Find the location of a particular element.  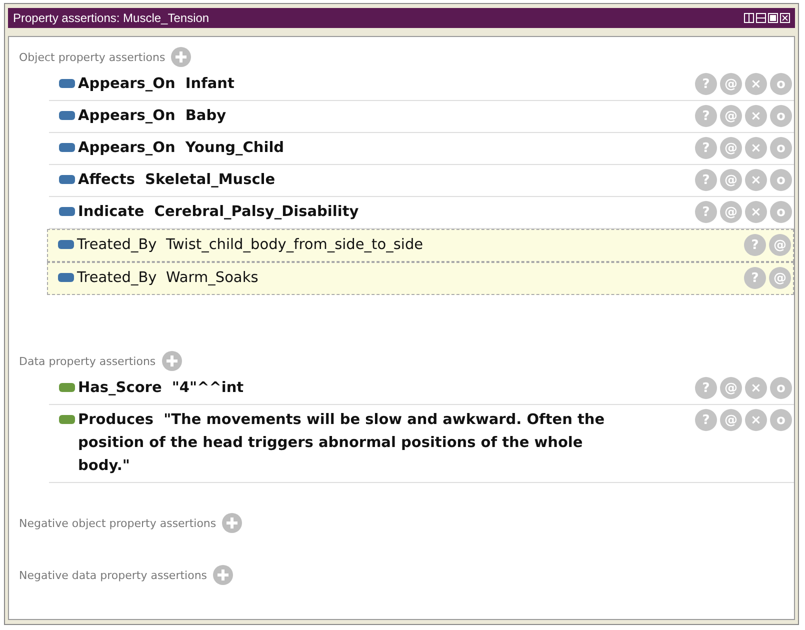

assertion-row: Treated_By Warm_Soaks ? @ is located at coordinates (420, 278).